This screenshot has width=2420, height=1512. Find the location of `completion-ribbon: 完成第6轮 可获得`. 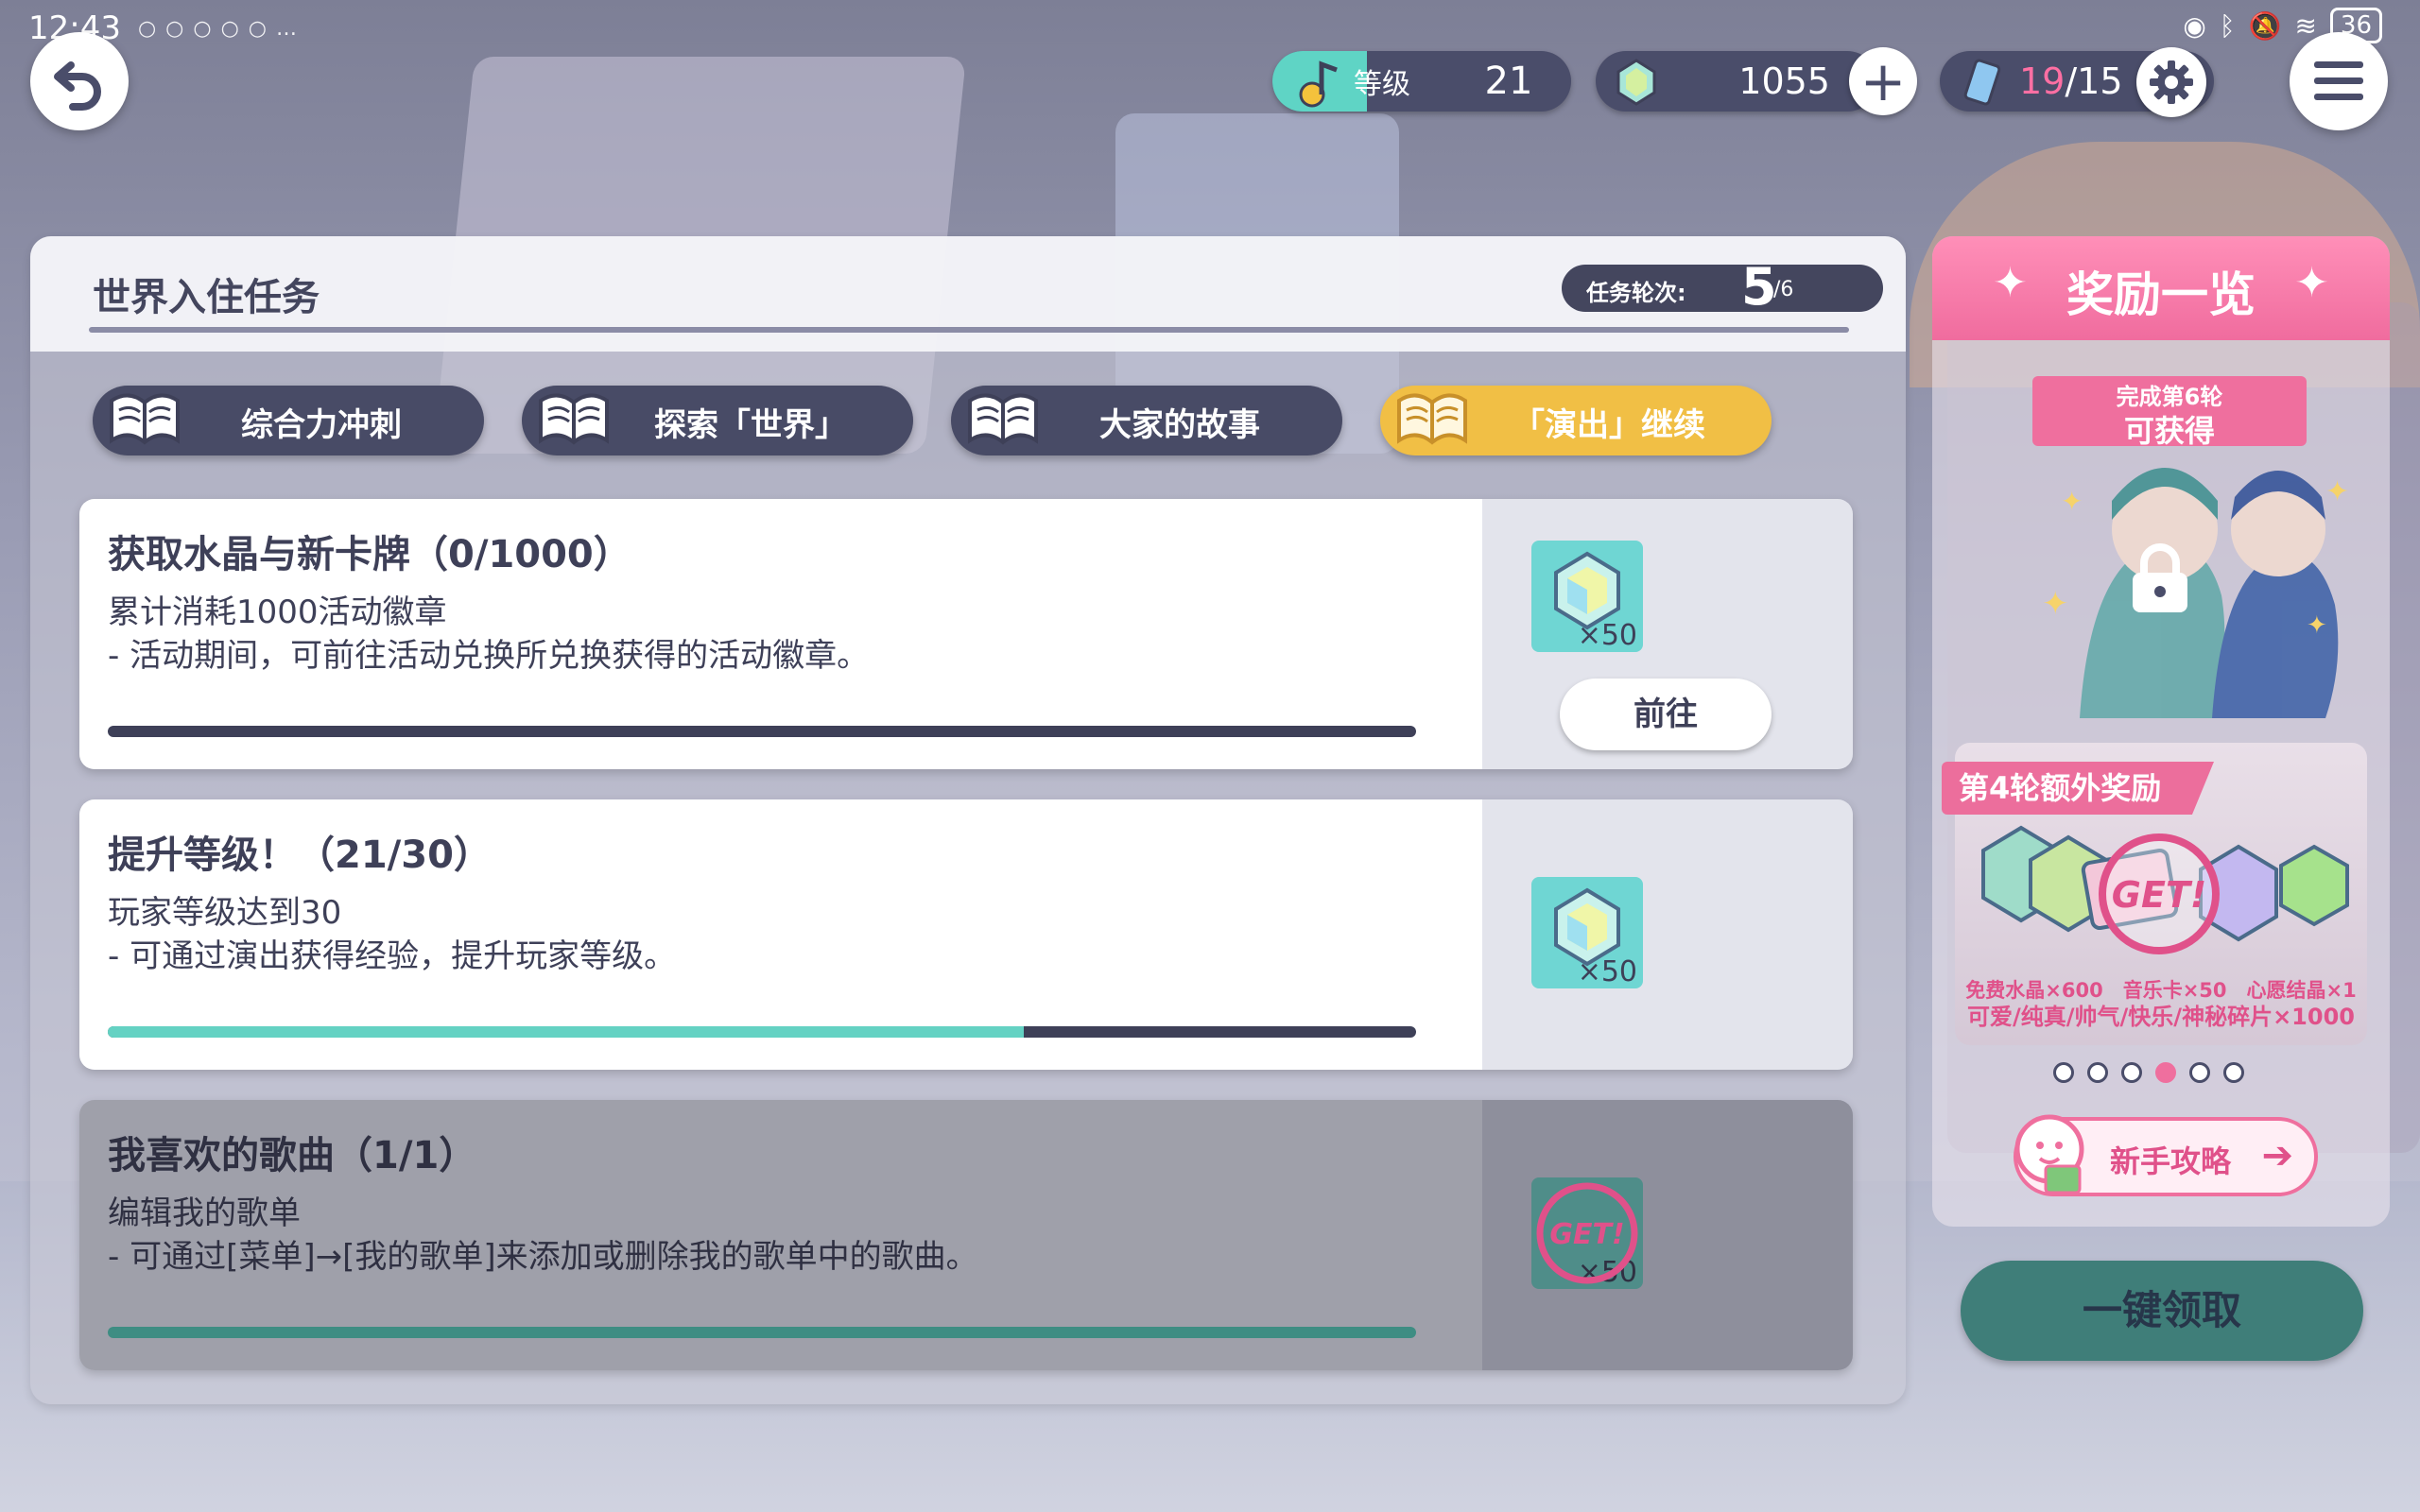

completion-ribbon: 完成第6轮 可获得 is located at coordinates (2169, 412).